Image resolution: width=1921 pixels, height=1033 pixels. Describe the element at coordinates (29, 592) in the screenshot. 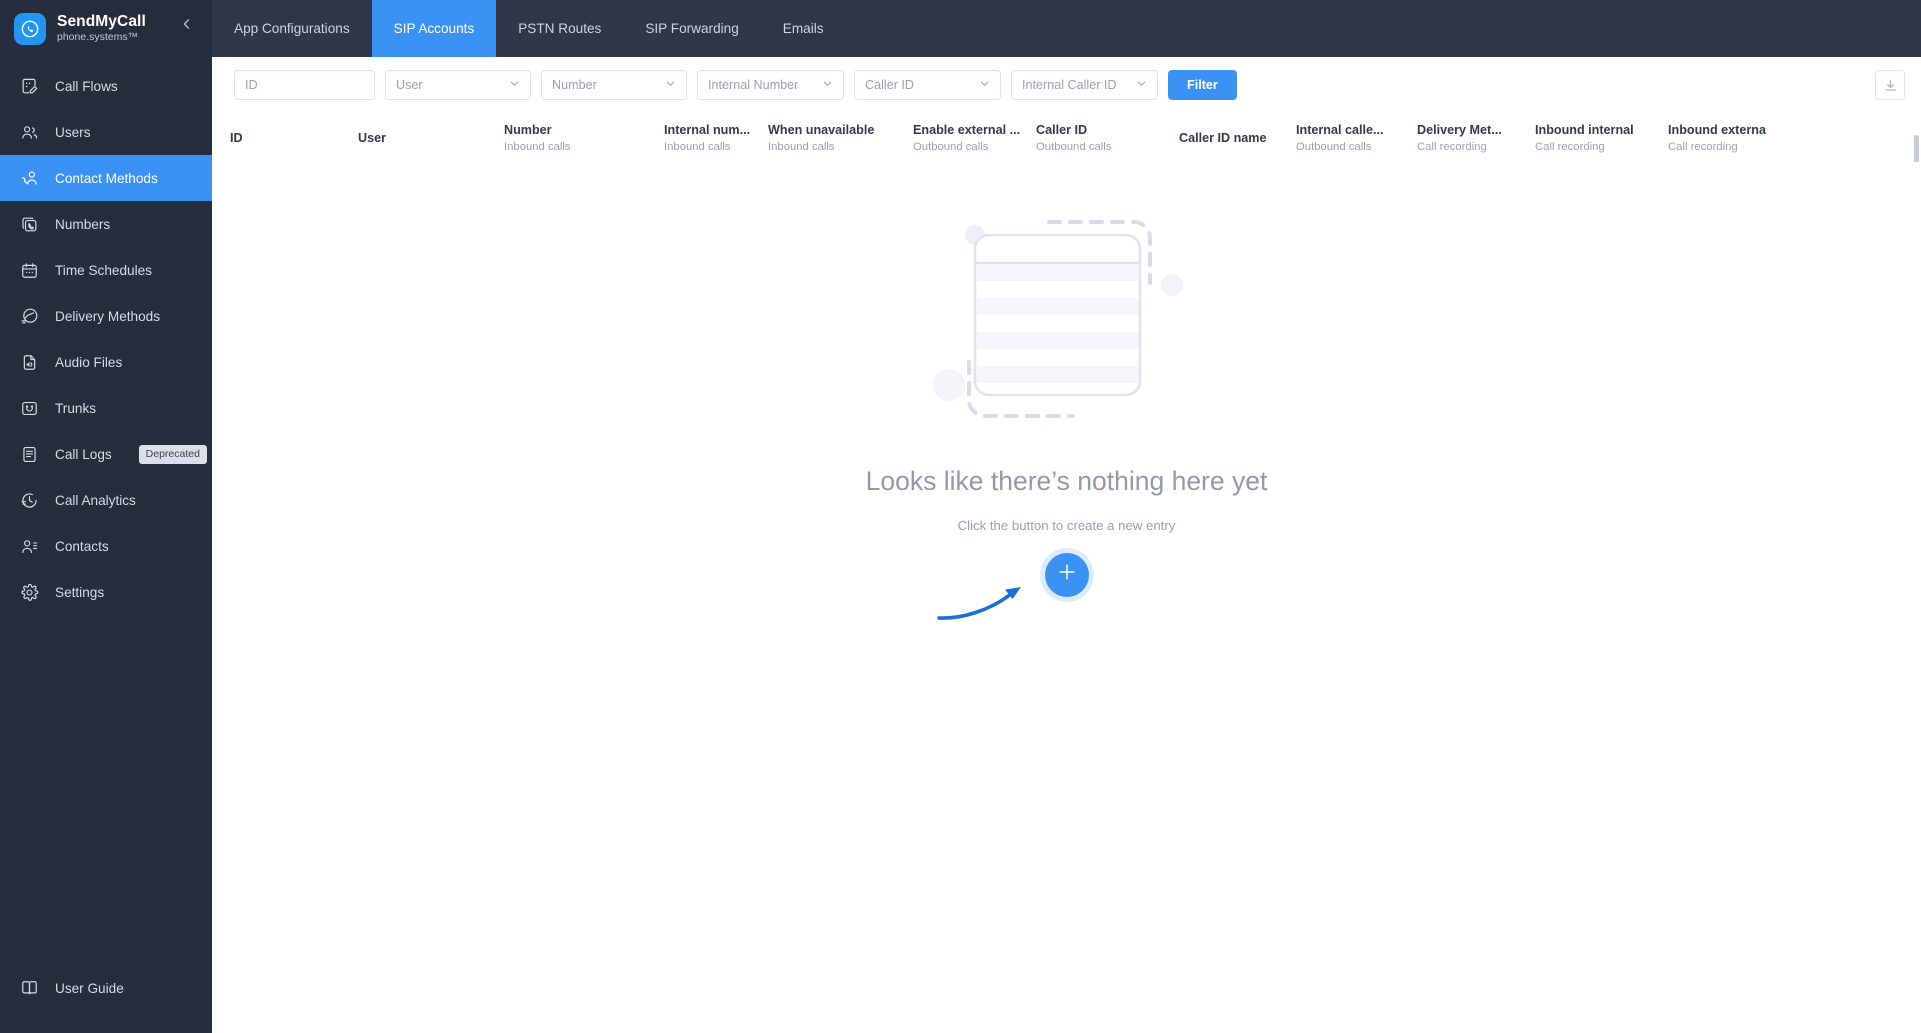

I see `gear-icon` at that location.